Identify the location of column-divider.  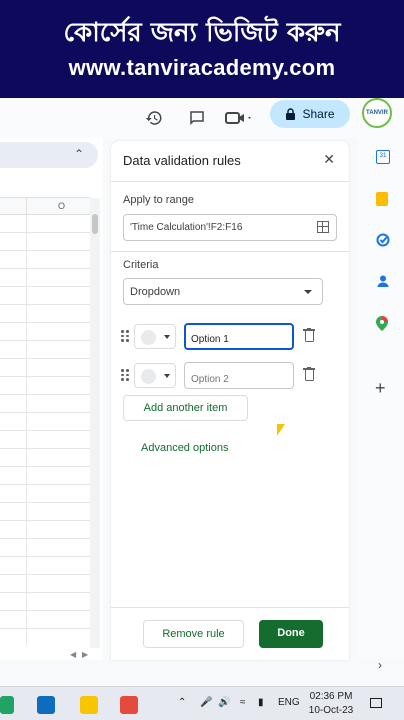
(26, 207).